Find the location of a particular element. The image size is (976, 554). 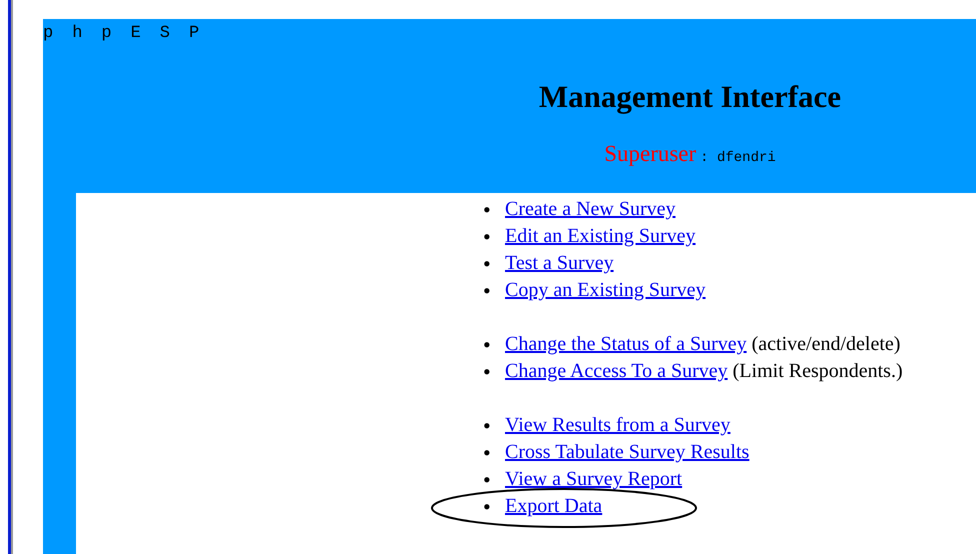

menu-link: Cross Tabulate Survey Results is located at coordinates (627, 452).